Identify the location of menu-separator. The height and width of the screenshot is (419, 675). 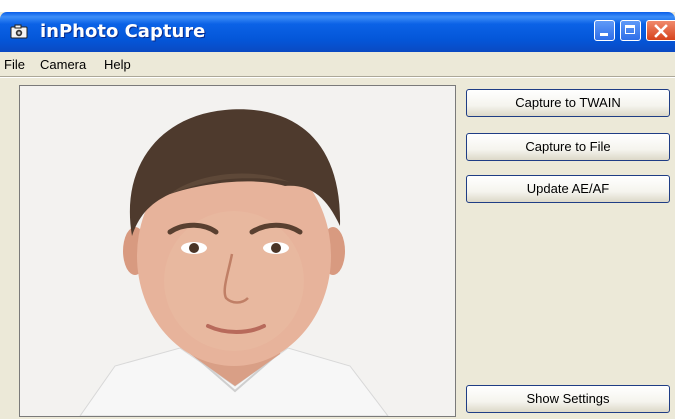
(337, 77).